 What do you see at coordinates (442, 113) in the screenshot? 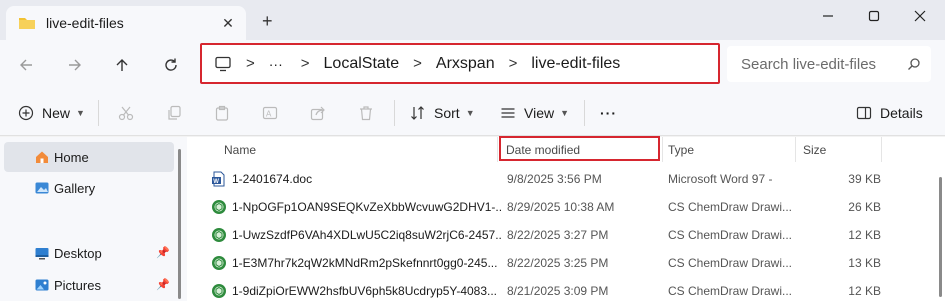
I see `sort-button: Sort ▼` at bounding box center [442, 113].